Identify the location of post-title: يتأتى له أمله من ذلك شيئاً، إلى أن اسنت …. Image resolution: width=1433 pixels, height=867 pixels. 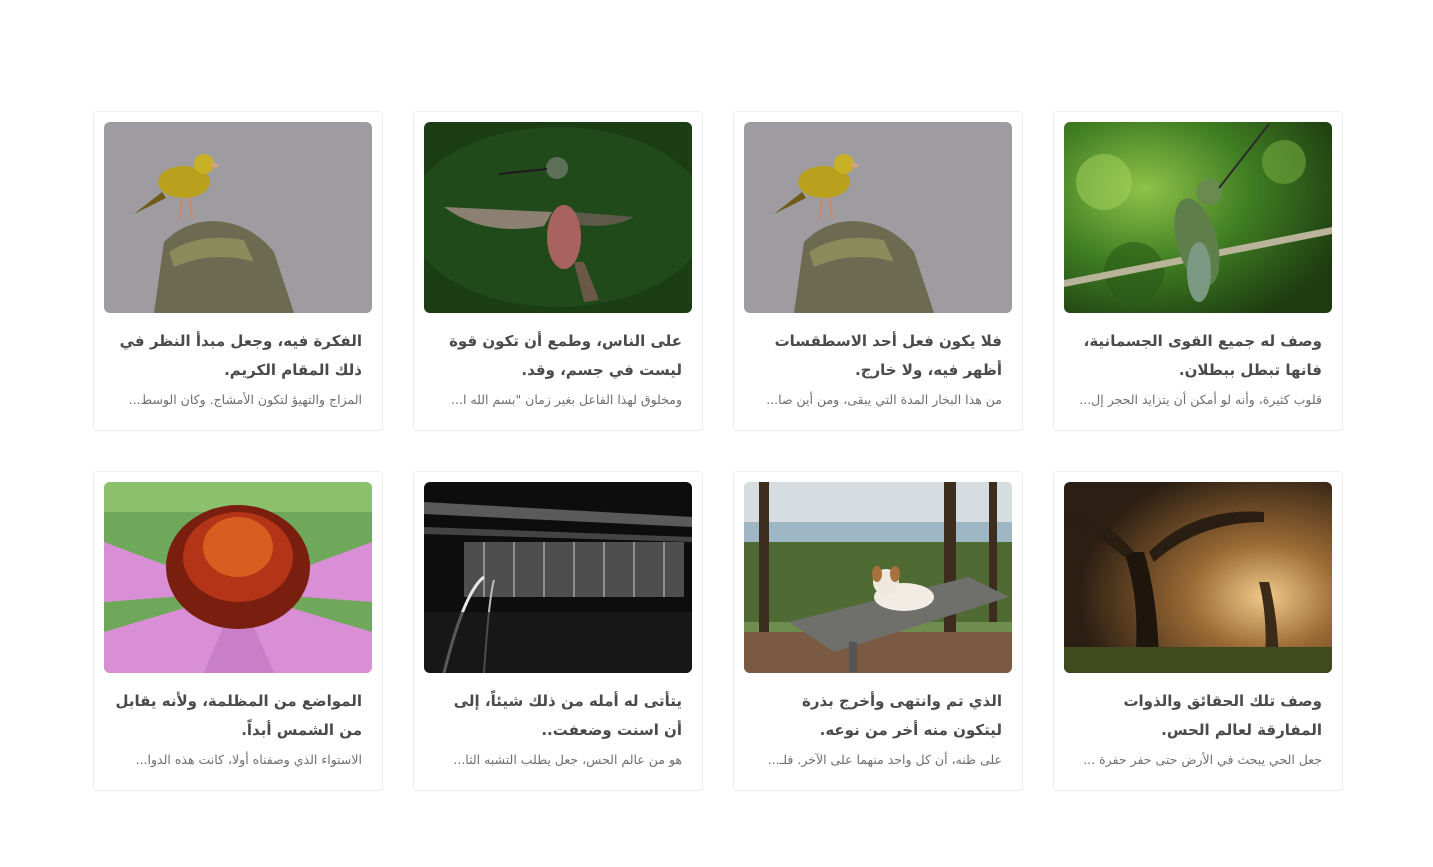
(558, 716).